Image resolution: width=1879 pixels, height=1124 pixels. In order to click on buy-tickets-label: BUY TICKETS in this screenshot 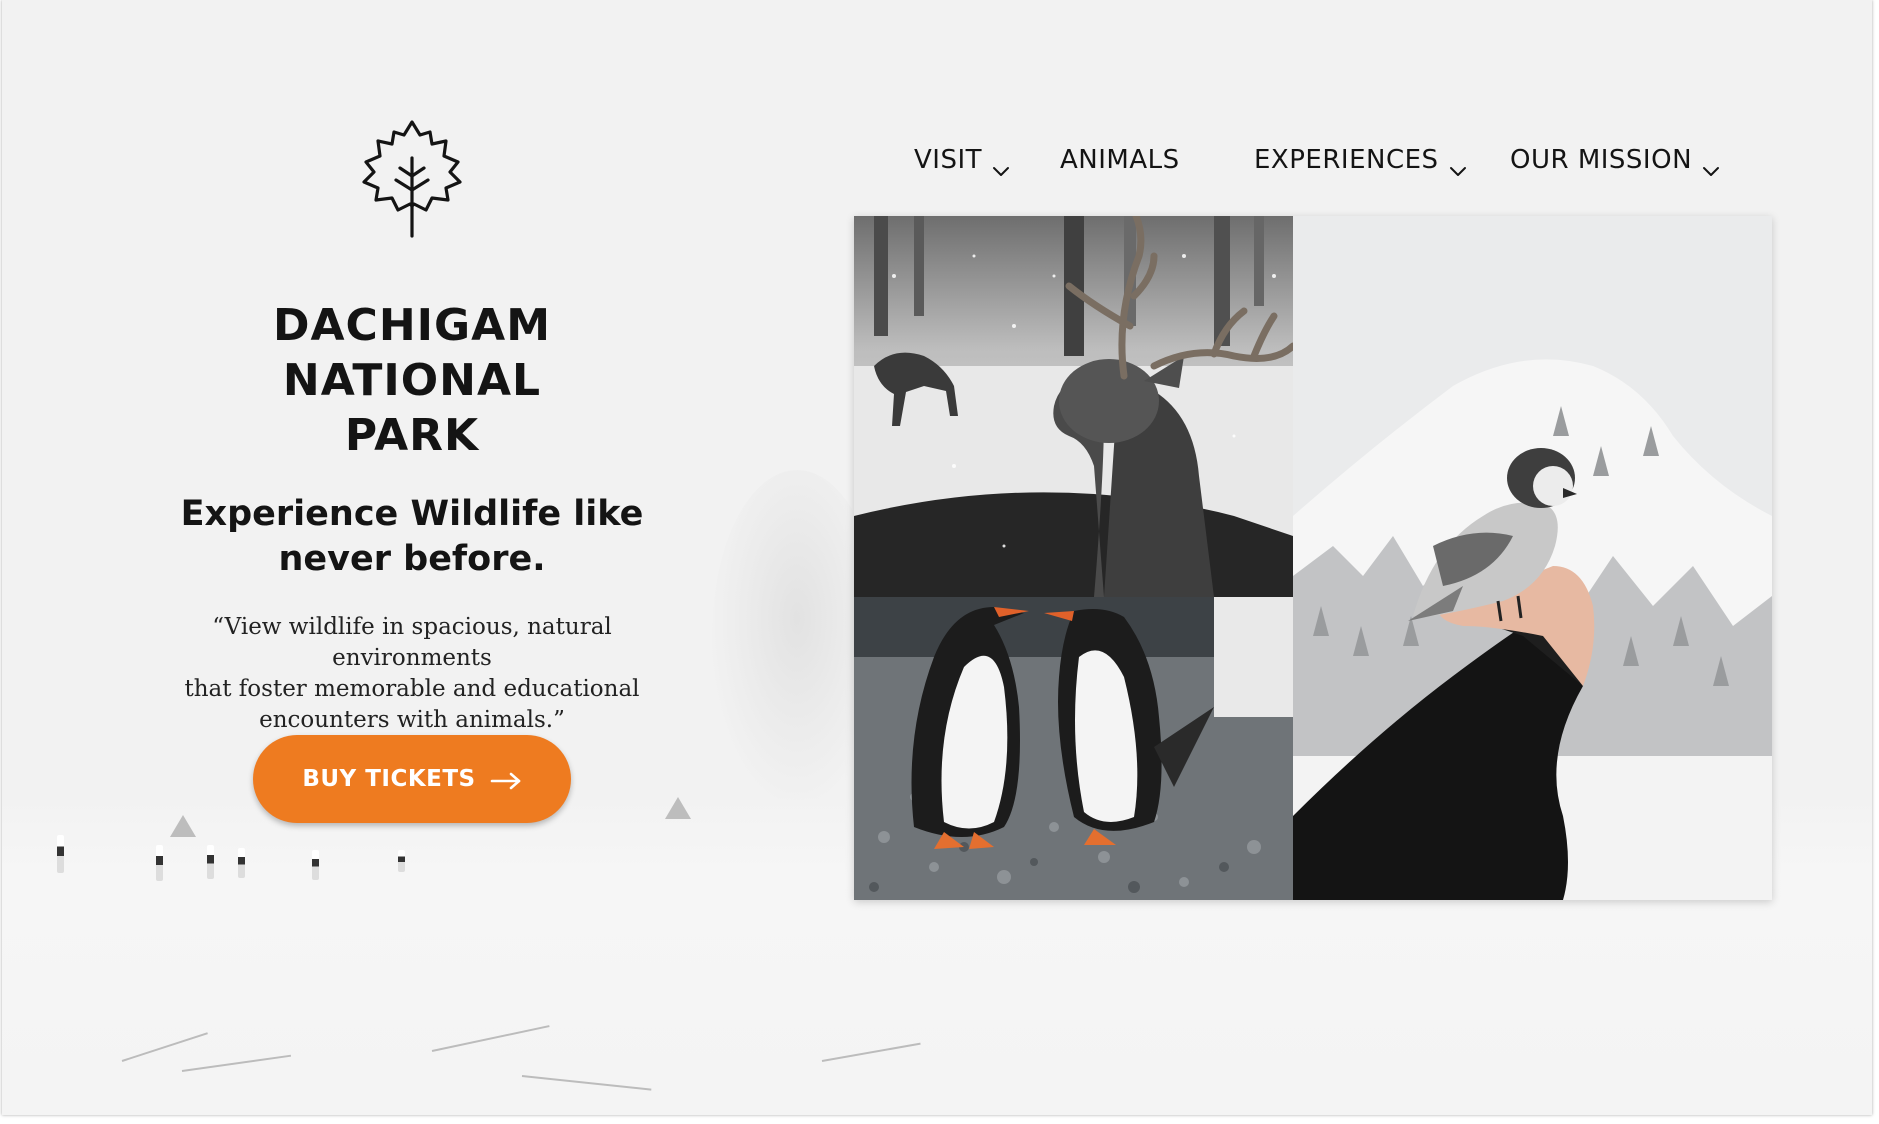, I will do `click(389, 779)`.